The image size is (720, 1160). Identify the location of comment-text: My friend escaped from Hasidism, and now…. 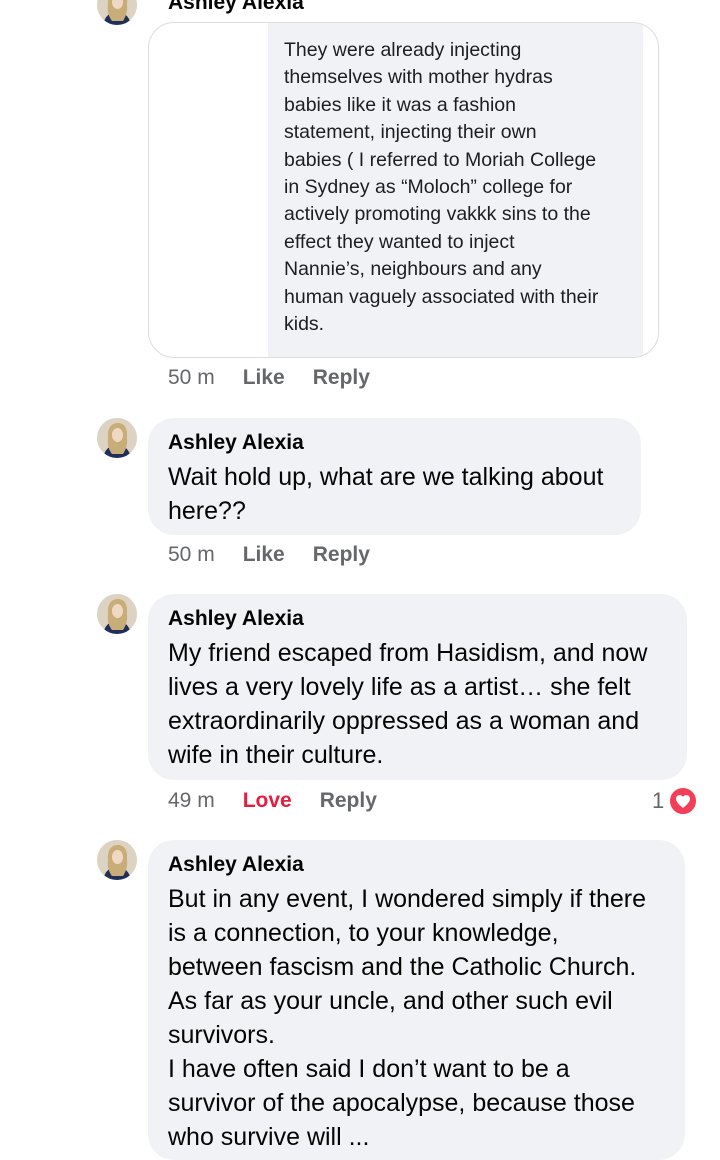
(408, 704).